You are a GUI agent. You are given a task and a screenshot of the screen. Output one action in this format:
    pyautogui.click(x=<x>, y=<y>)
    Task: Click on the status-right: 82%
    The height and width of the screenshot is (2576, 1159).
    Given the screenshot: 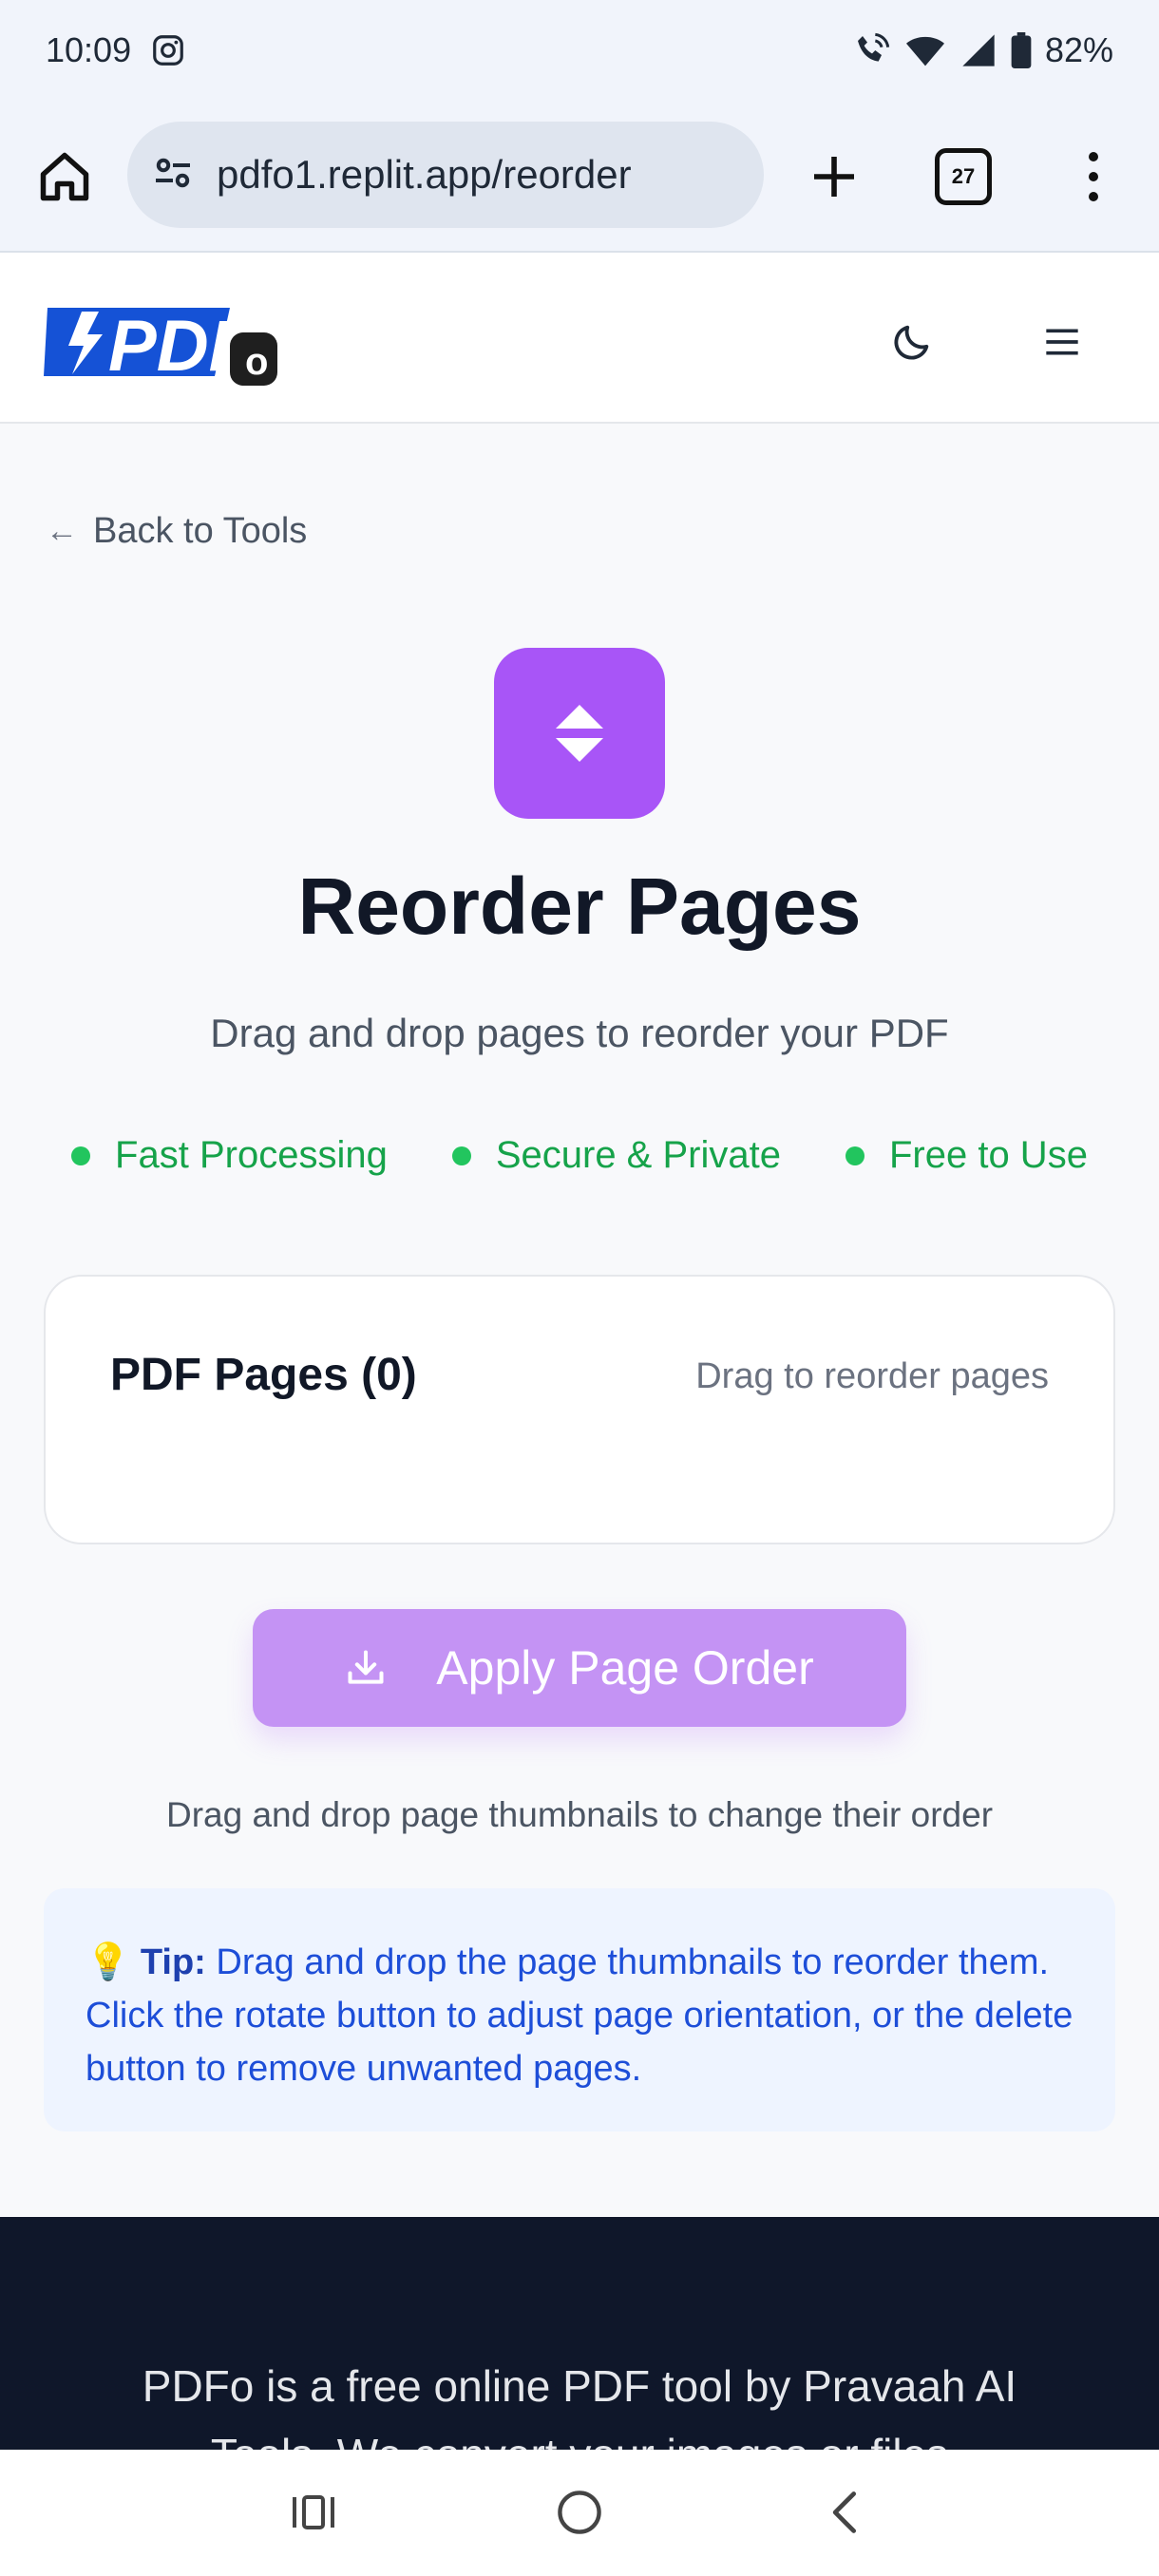 What is the action you would take?
    pyautogui.click(x=983, y=50)
    